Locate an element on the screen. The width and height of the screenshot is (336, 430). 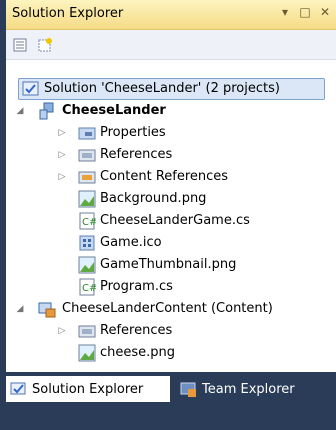
tree-item-content-references-2: ▷ References is located at coordinates (114, 331).